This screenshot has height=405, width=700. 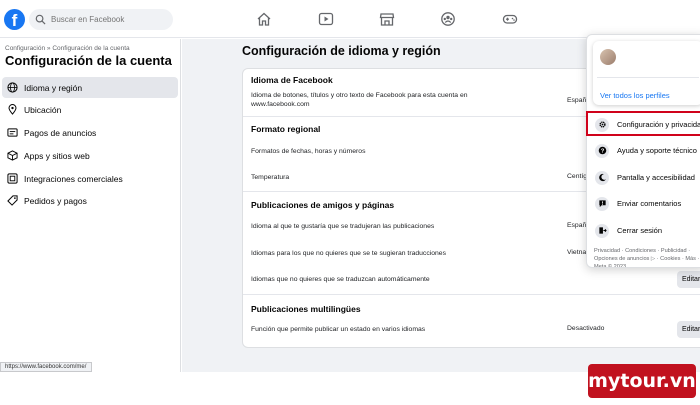 I want to click on sidebar-item-label: Ubicación, so click(x=43, y=109).